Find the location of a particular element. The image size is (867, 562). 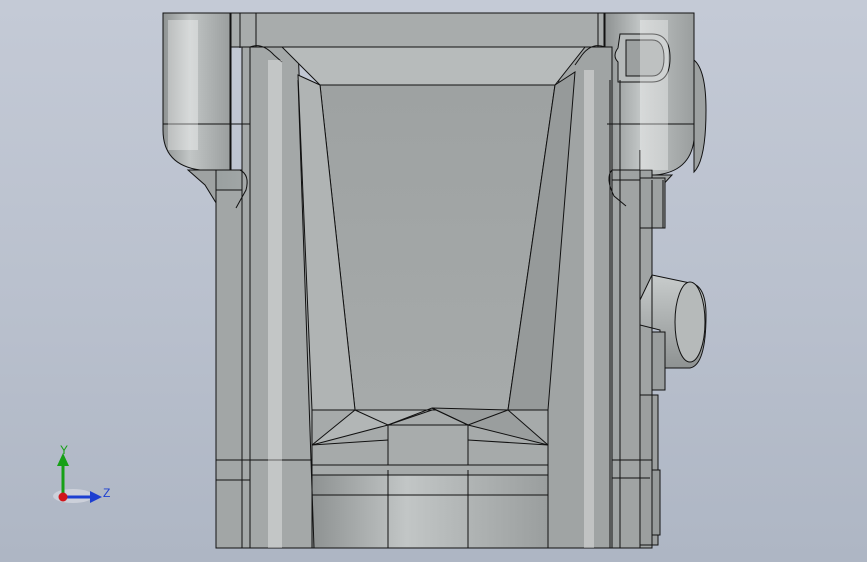

triad-z-label: Z is located at coordinates (107, 493).